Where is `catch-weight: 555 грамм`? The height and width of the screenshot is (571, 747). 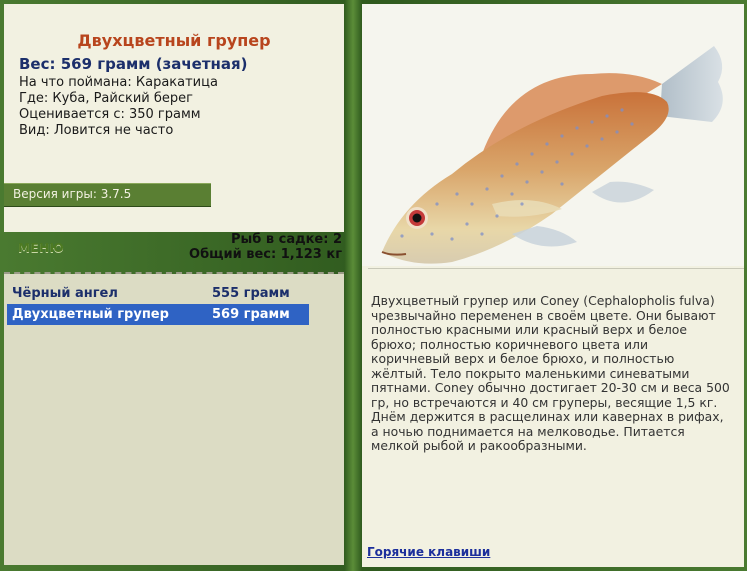 catch-weight: 555 грамм is located at coordinates (251, 293).